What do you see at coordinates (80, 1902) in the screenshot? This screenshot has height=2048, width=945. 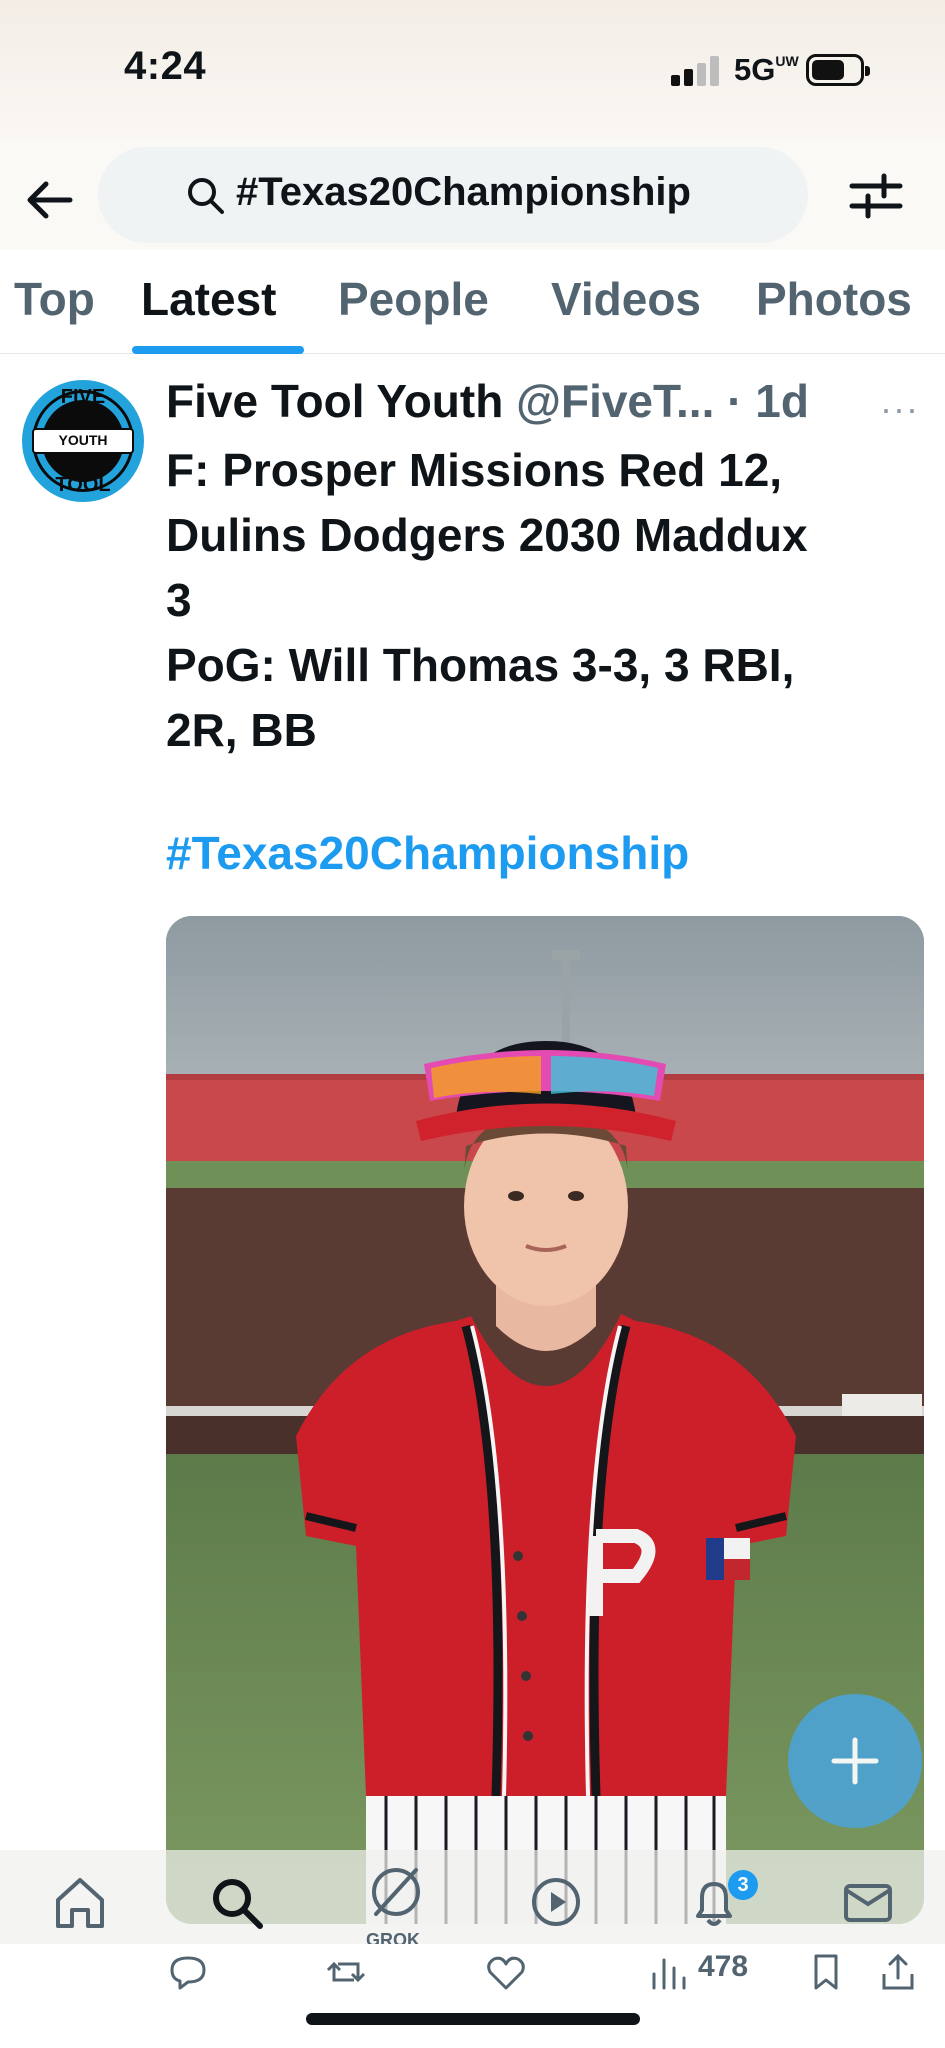 I see `home-icon` at bounding box center [80, 1902].